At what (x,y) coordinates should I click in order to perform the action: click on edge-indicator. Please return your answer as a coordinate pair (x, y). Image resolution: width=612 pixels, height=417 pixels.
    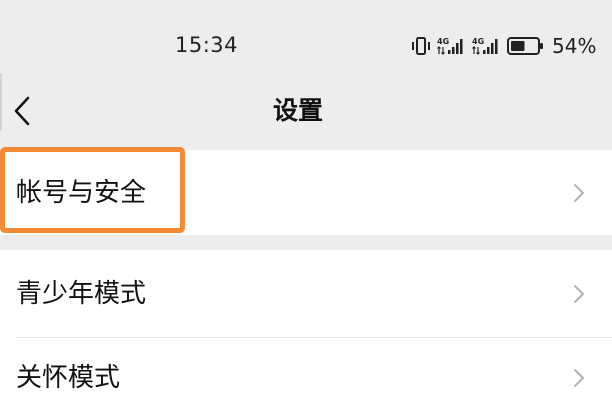
    Looking at the image, I should click on (1, 102).